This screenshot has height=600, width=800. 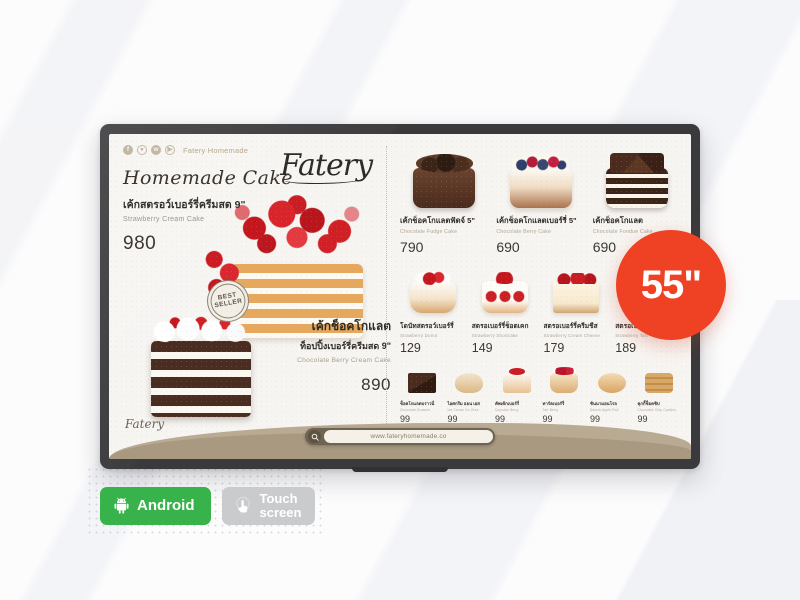 What do you see at coordinates (408, 436) in the screenshot?
I see `url-text: www.fateryhomemade.co` at bounding box center [408, 436].